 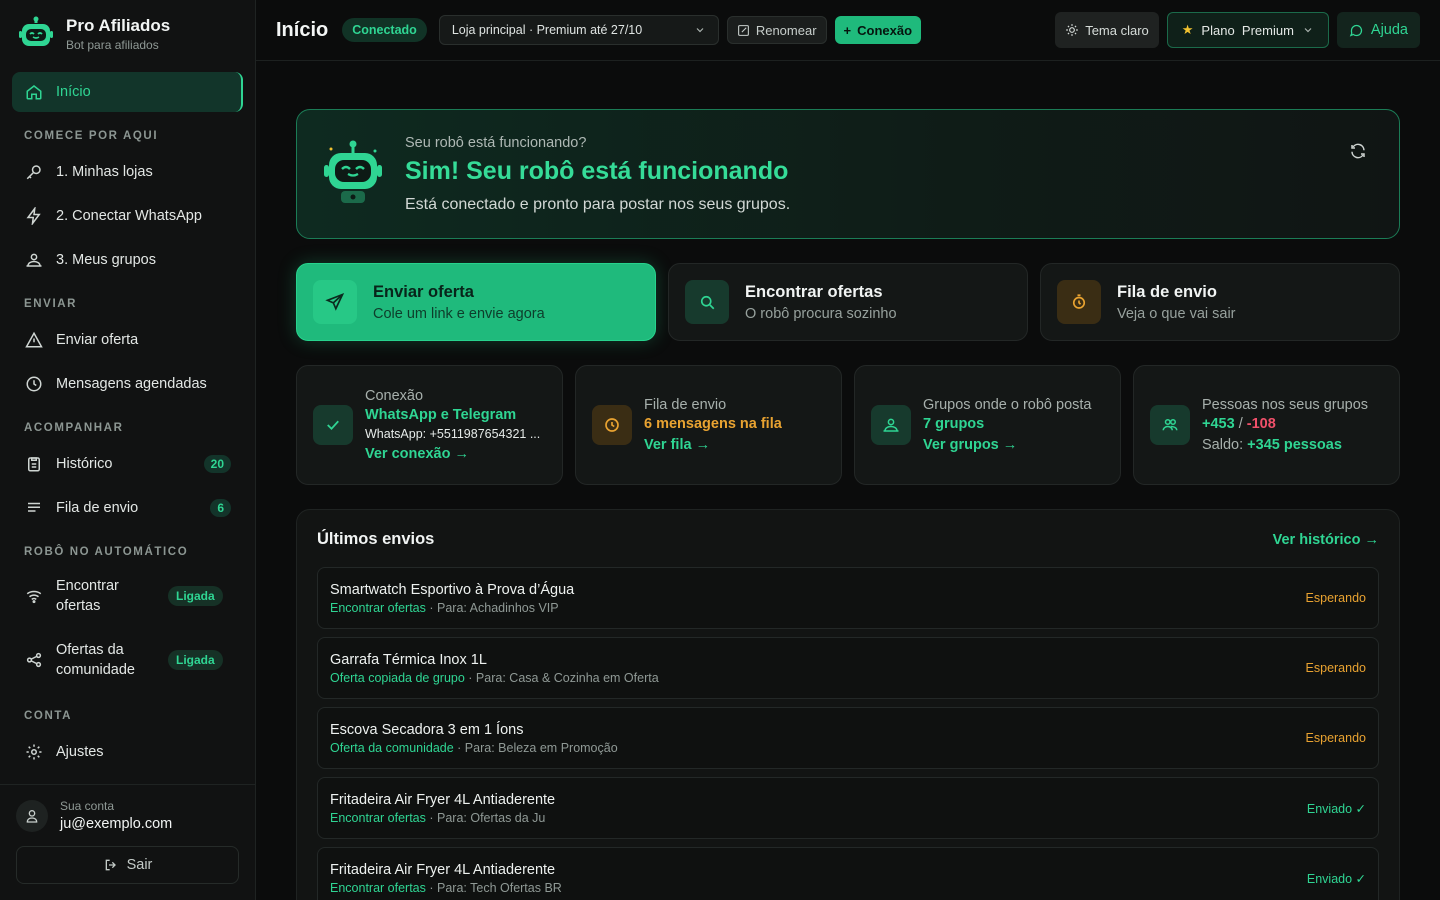 What do you see at coordinates (1326, 540) in the screenshot?
I see `view-history-link: Ver histórico →` at bounding box center [1326, 540].